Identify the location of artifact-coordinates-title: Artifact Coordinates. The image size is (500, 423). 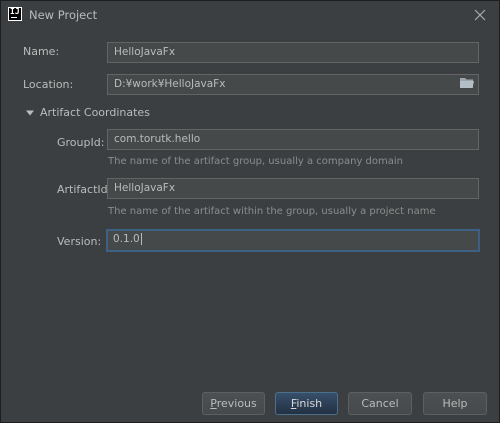
(95, 112).